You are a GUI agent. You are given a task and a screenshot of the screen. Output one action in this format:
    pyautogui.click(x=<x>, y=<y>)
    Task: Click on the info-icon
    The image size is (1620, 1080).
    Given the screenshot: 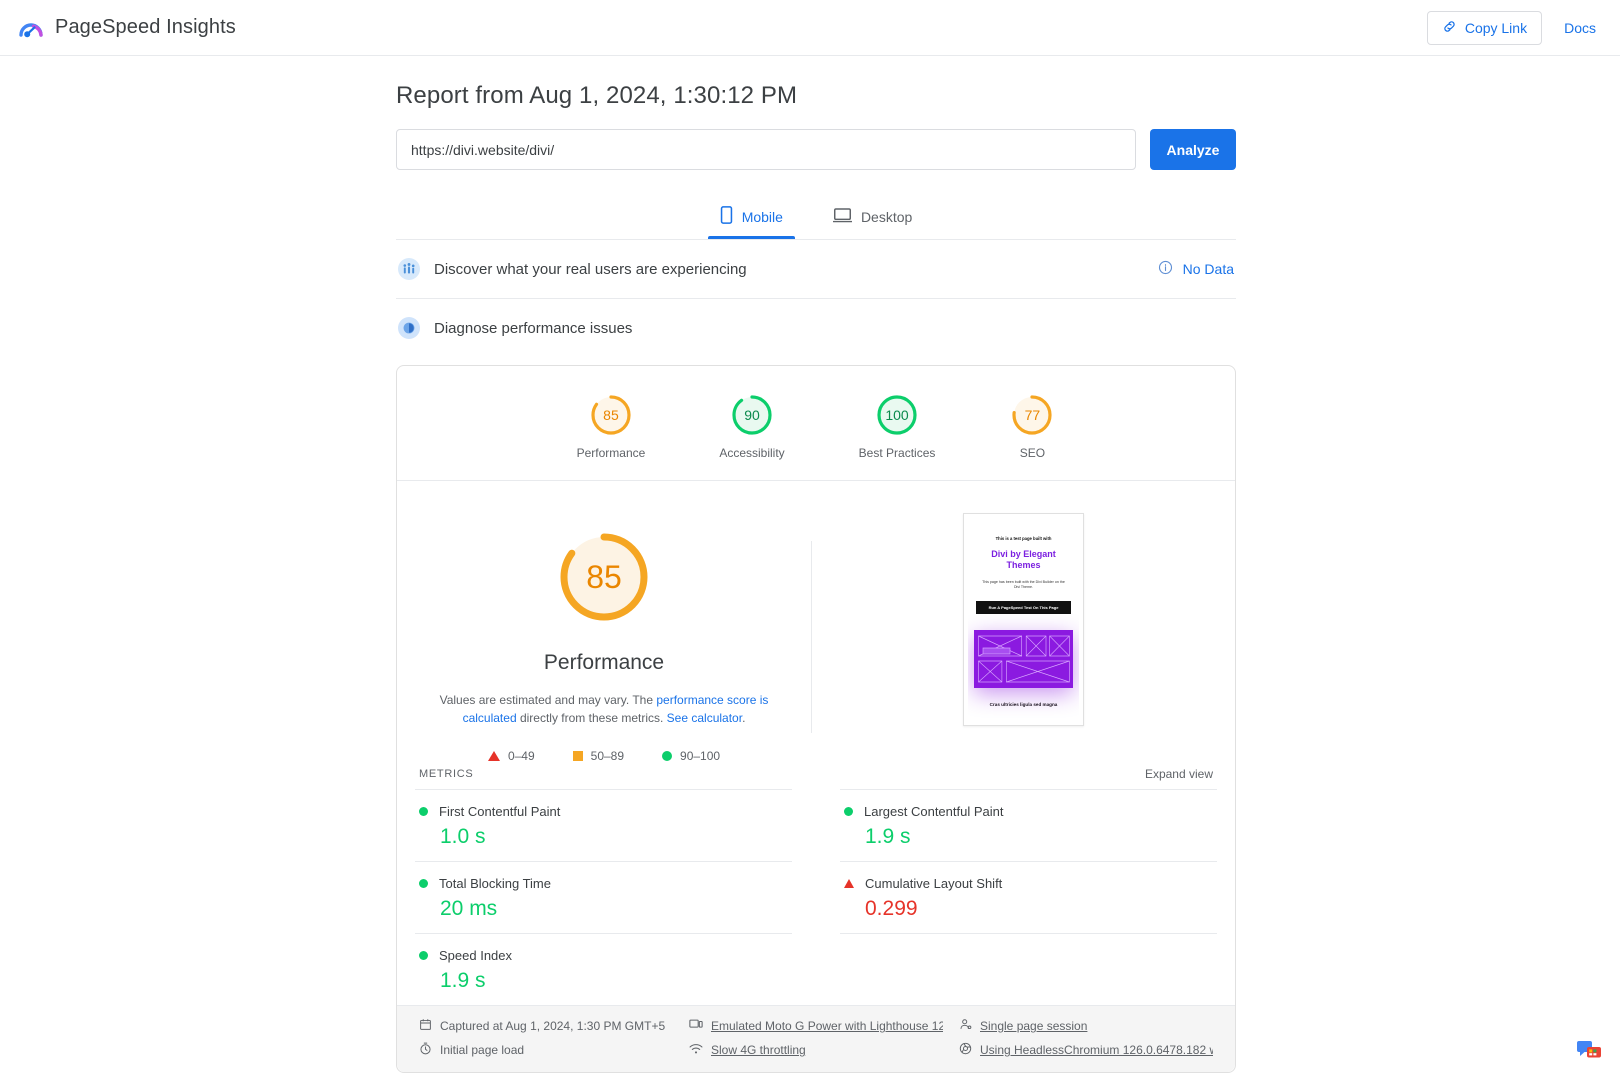 What is the action you would take?
    pyautogui.click(x=1165, y=269)
    